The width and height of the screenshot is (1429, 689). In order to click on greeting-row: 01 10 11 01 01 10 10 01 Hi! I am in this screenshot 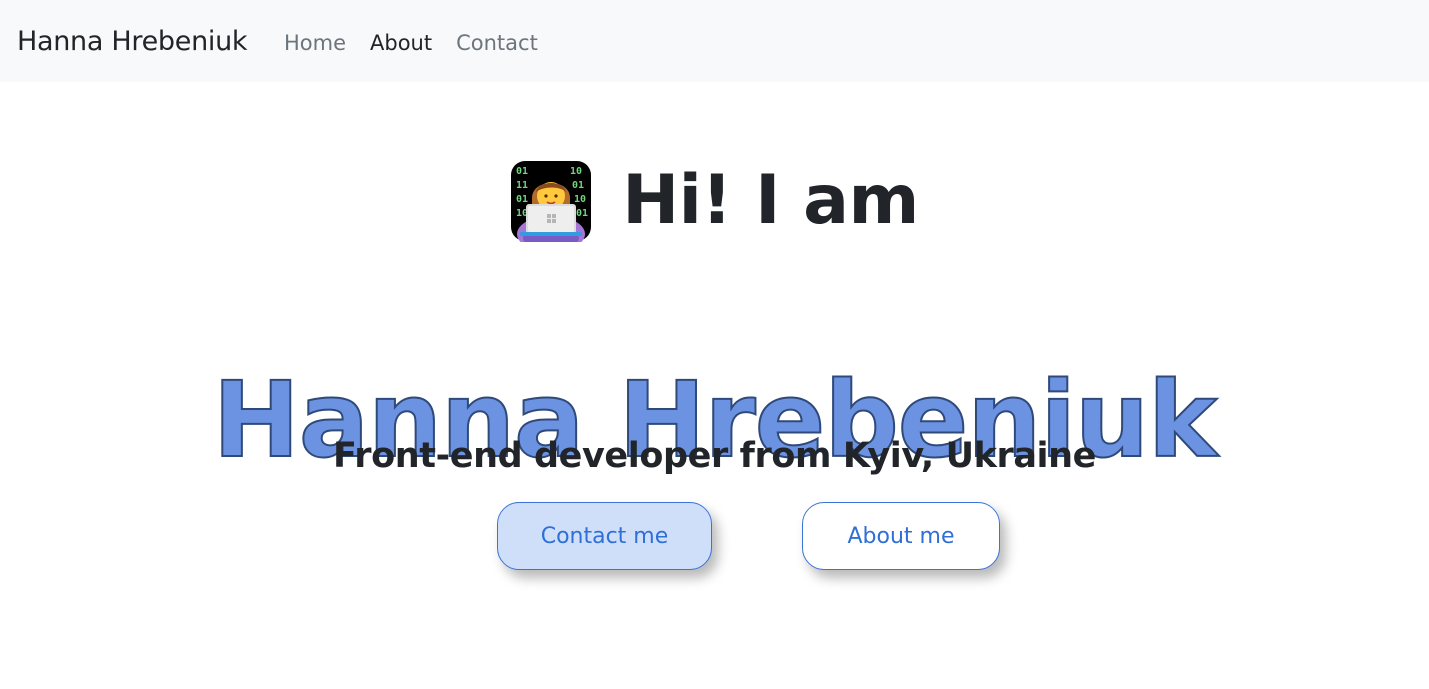, I will do `click(714, 201)`.